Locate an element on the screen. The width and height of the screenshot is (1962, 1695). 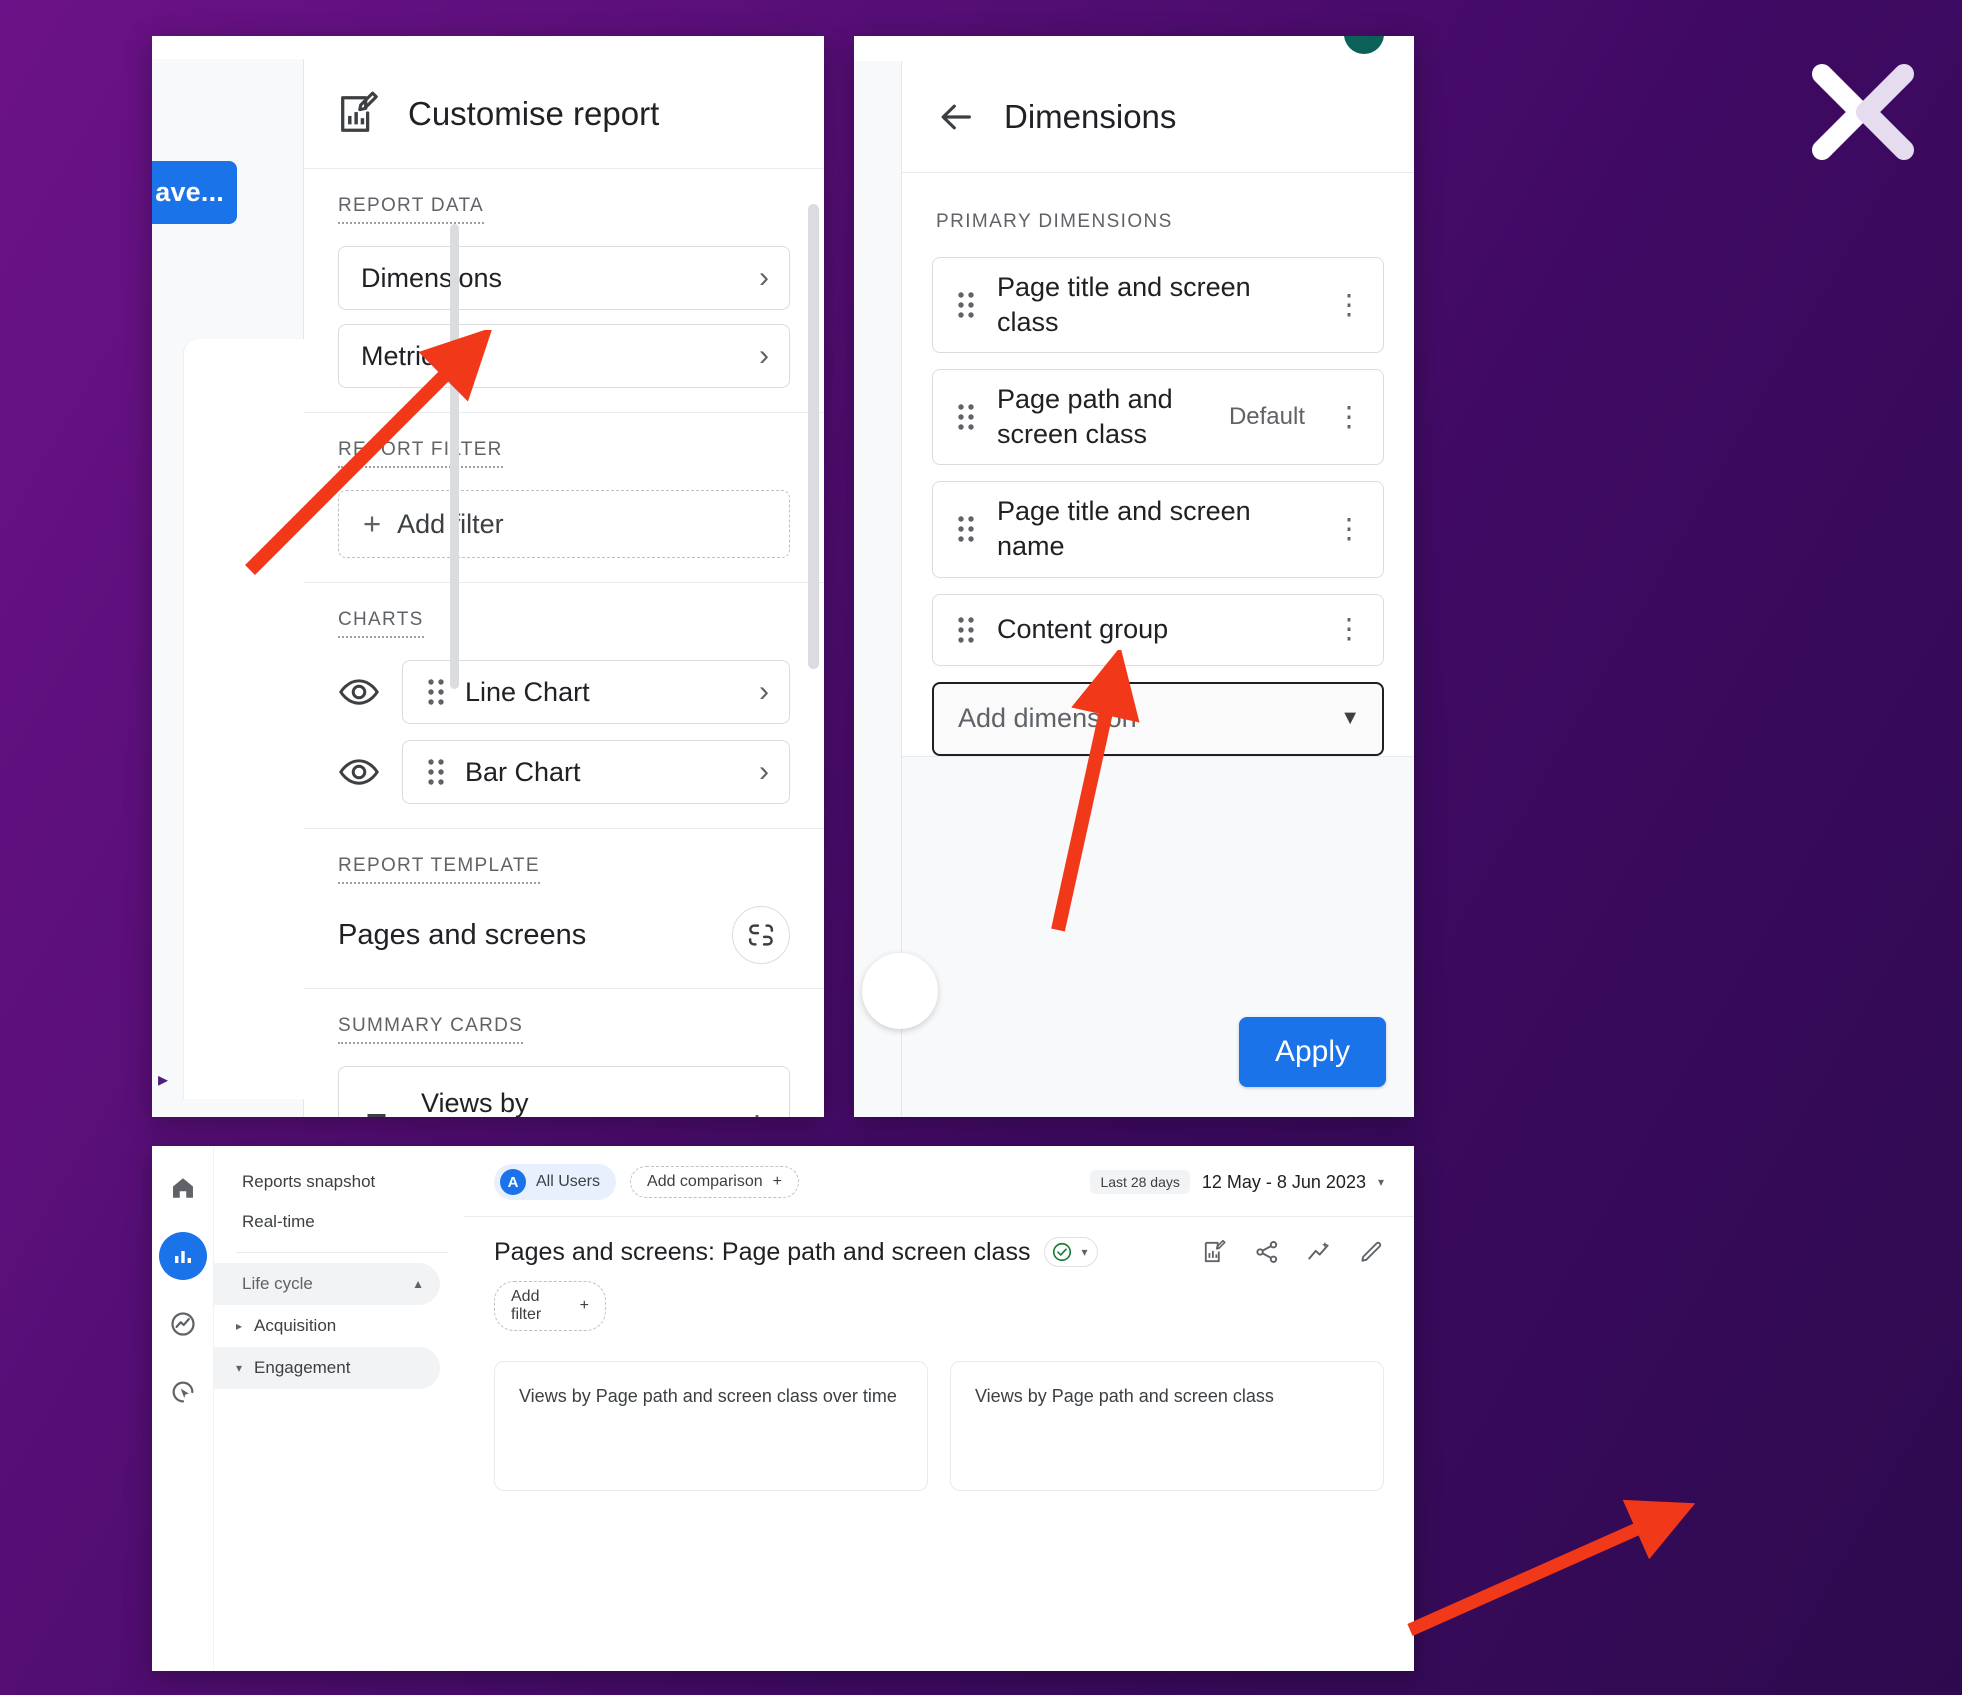
advertising-icon is located at coordinates (183, 1392).